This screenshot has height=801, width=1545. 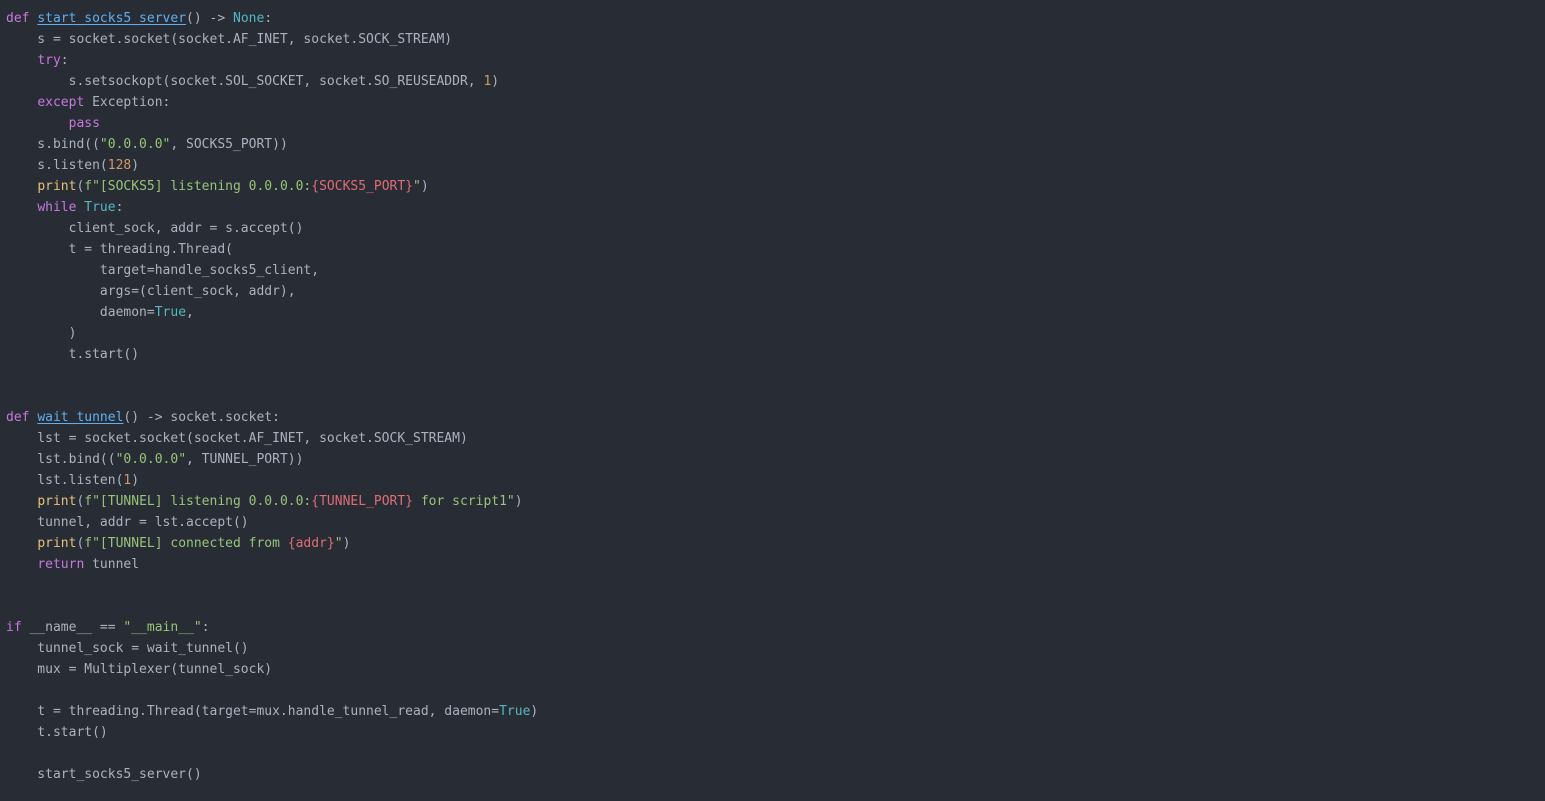 I want to click on code-line: if __name__ == "__main__":, so click(x=272, y=627).